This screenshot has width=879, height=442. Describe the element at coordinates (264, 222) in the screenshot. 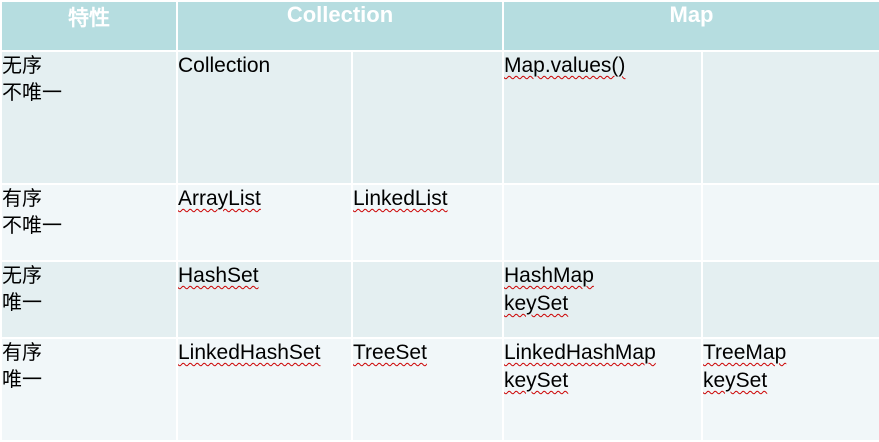

I see `collection-cell: ArrayList` at that location.